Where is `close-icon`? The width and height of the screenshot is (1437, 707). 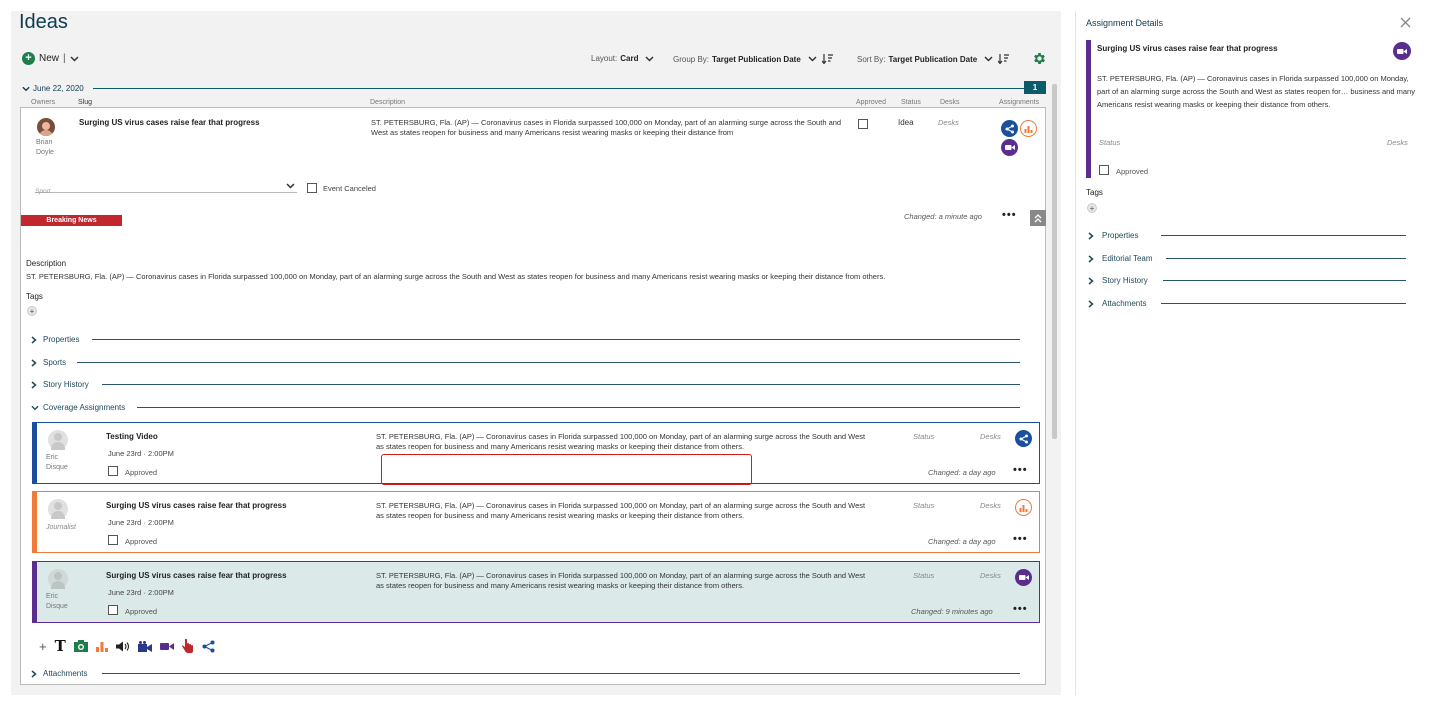
close-icon is located at coordinates (1405, 22).